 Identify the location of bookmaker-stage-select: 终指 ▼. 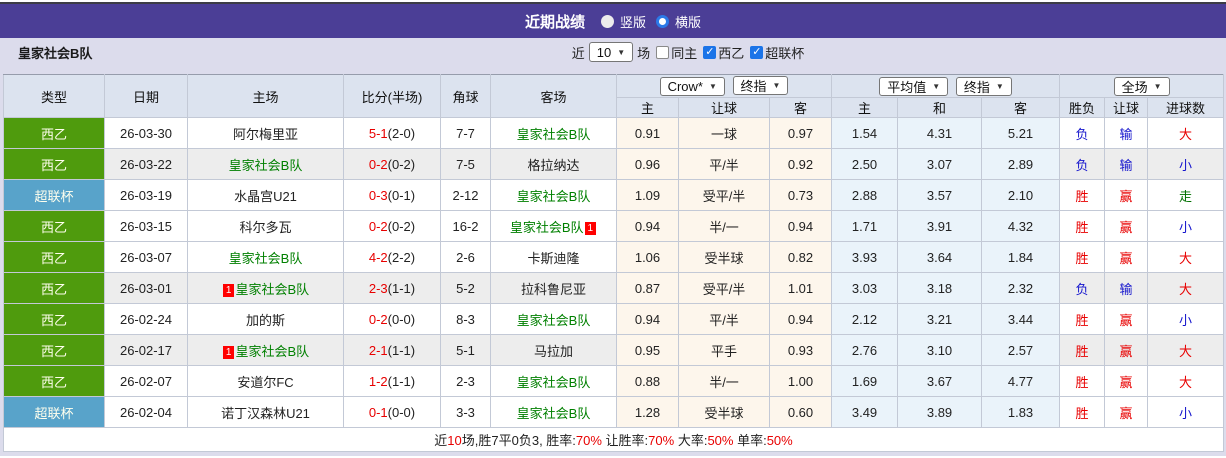
(760, 85).